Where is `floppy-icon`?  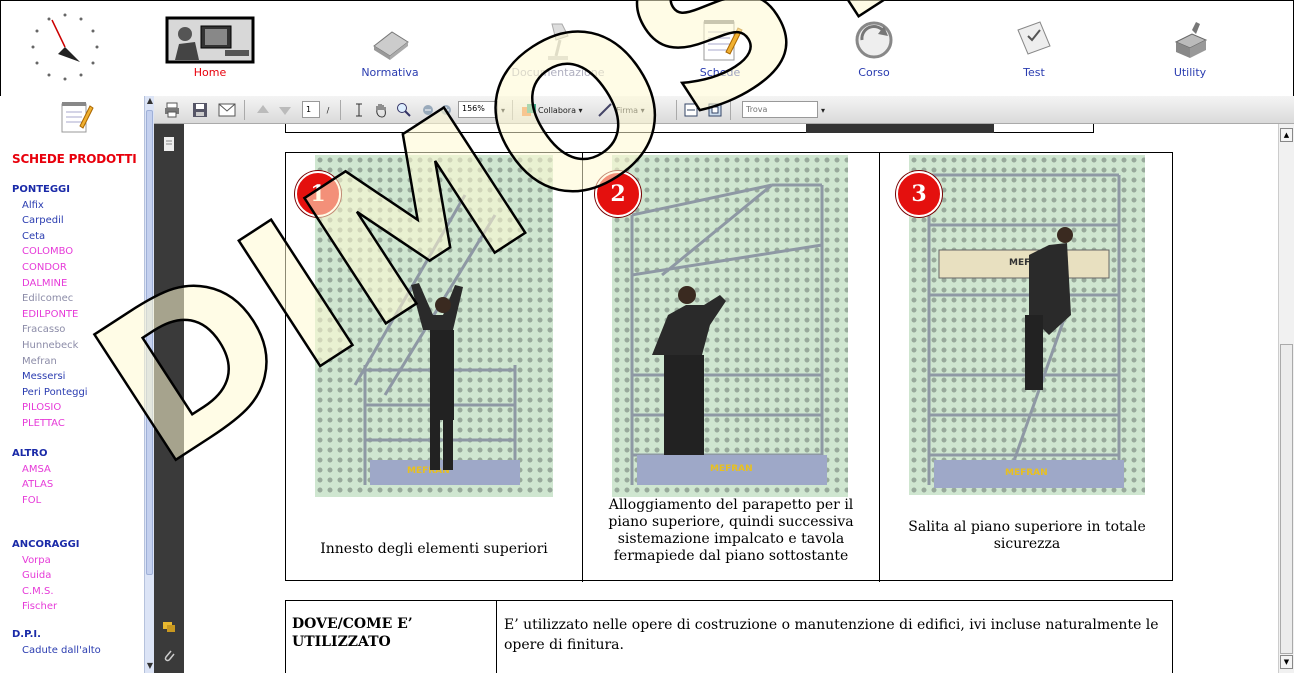
floppy-icon is located at coordinates (200, 110).